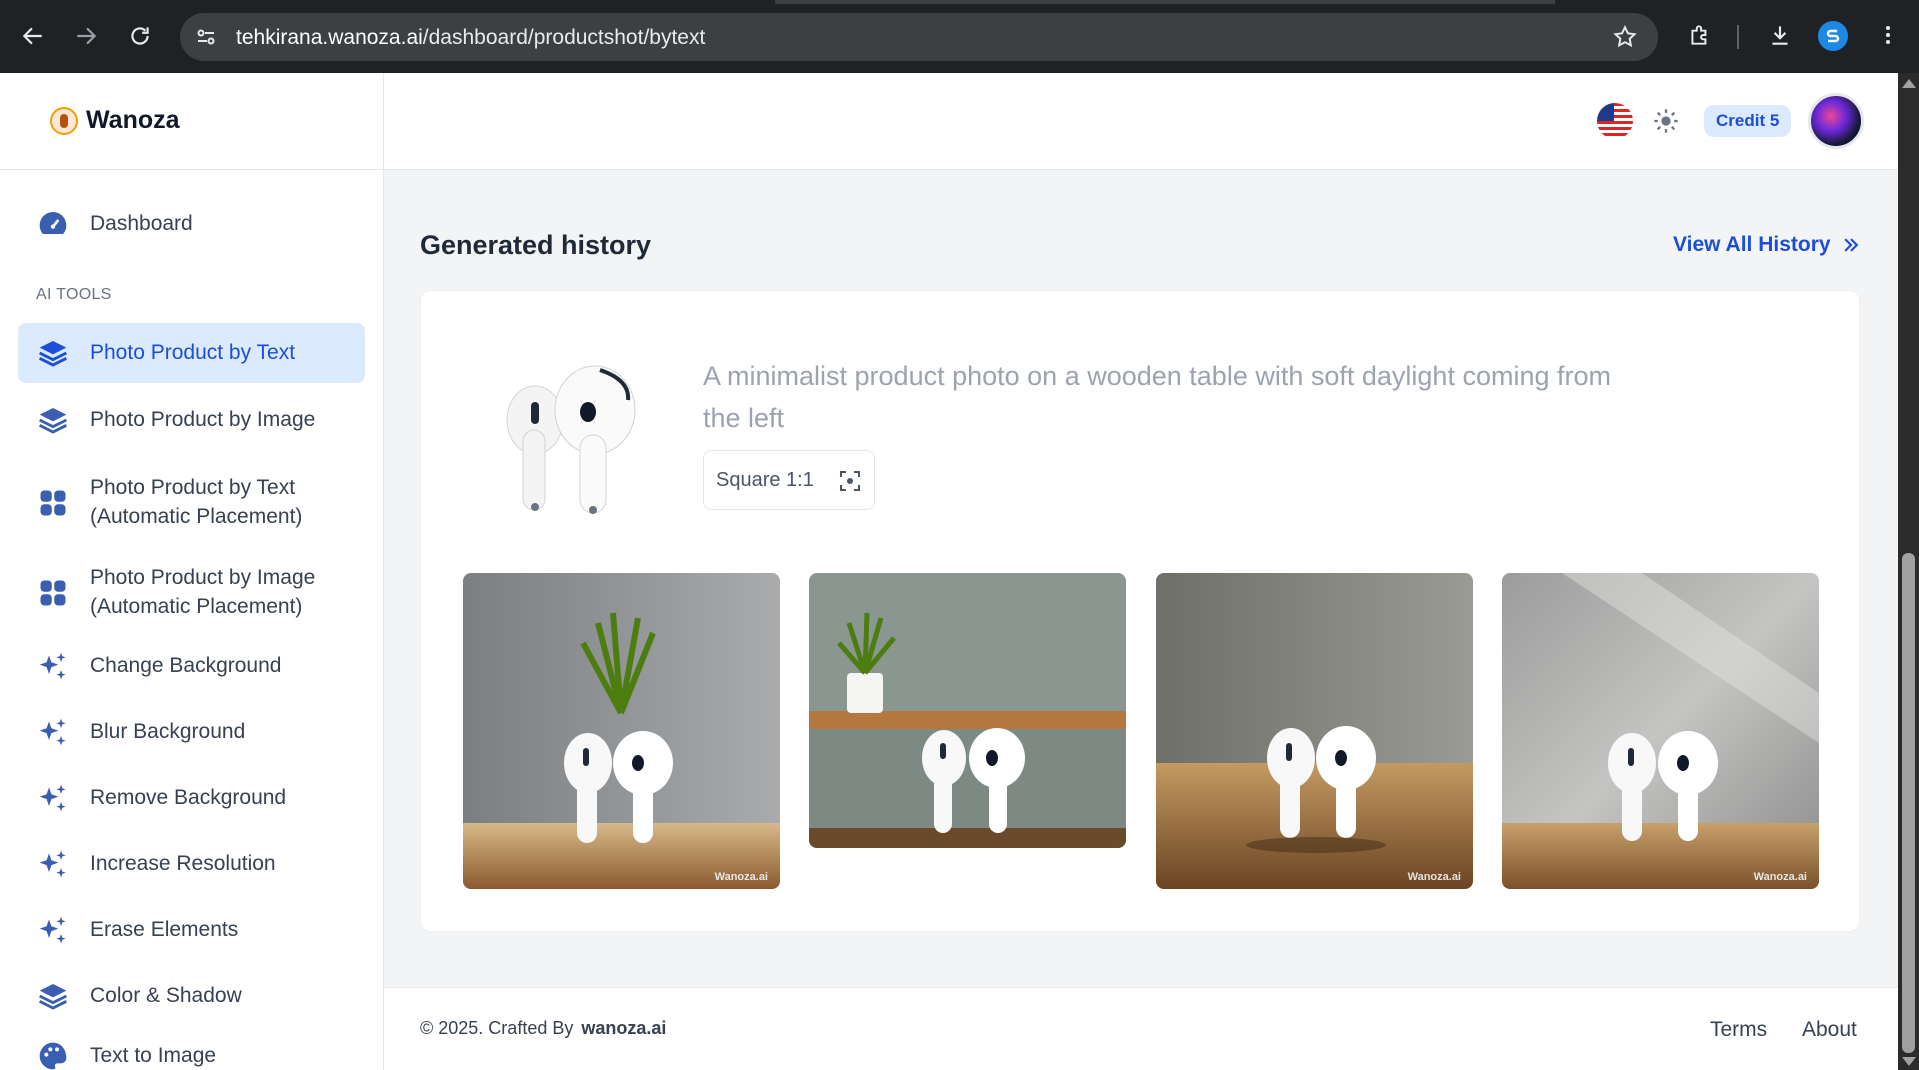  Describe the element at coordinates (1615, 121) in the screenshot. I see `language-flag-button` at that location.